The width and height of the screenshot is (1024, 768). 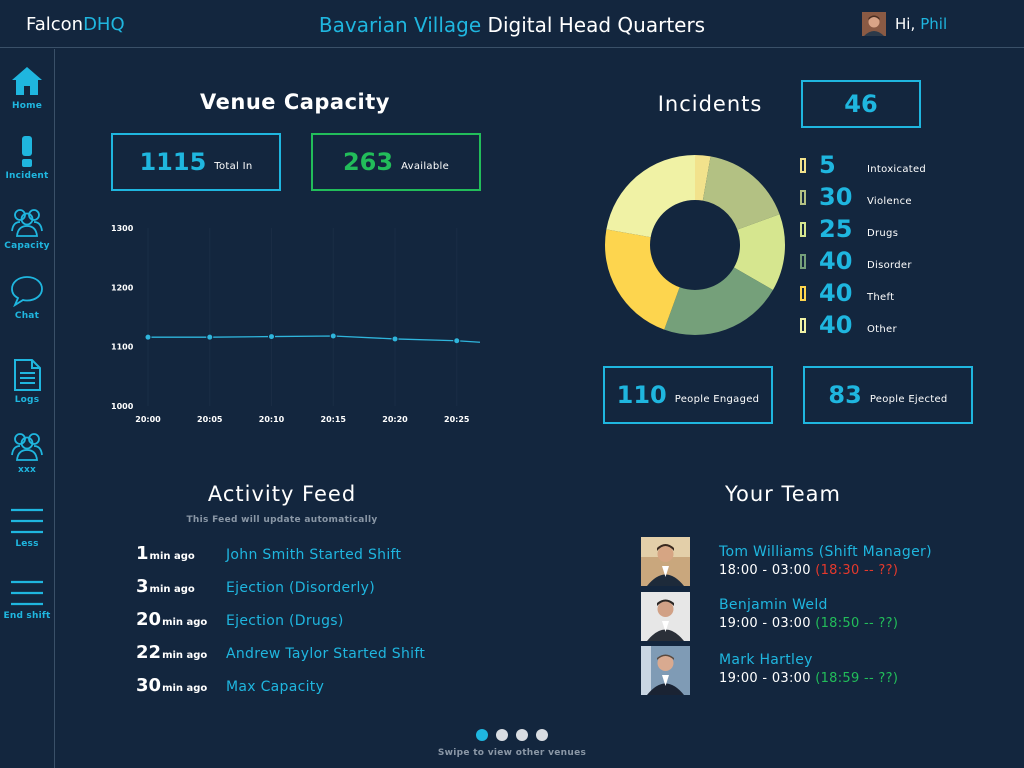 What do you see at coordinates (149, 619) in the screenshot?
I see `feed-minutes: 20` at bounding box center [149, 619].